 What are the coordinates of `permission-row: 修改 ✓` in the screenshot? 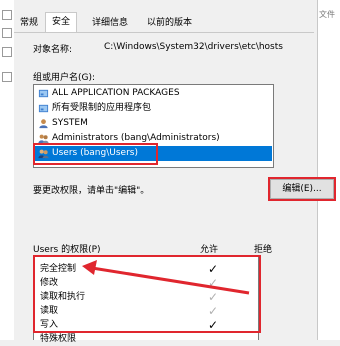 It's located at (146, 283).